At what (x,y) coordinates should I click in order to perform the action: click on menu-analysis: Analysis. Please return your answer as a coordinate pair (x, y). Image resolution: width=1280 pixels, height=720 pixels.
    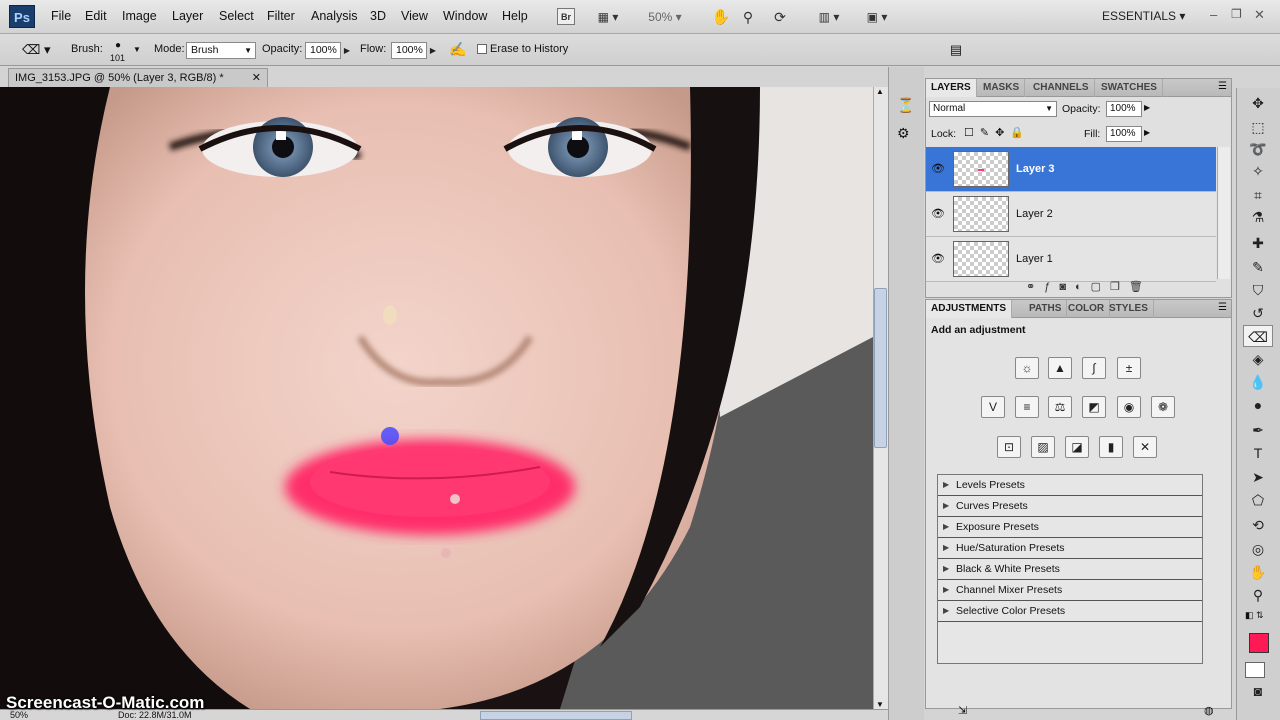
    Looking at the image, I should click on (334, 16).